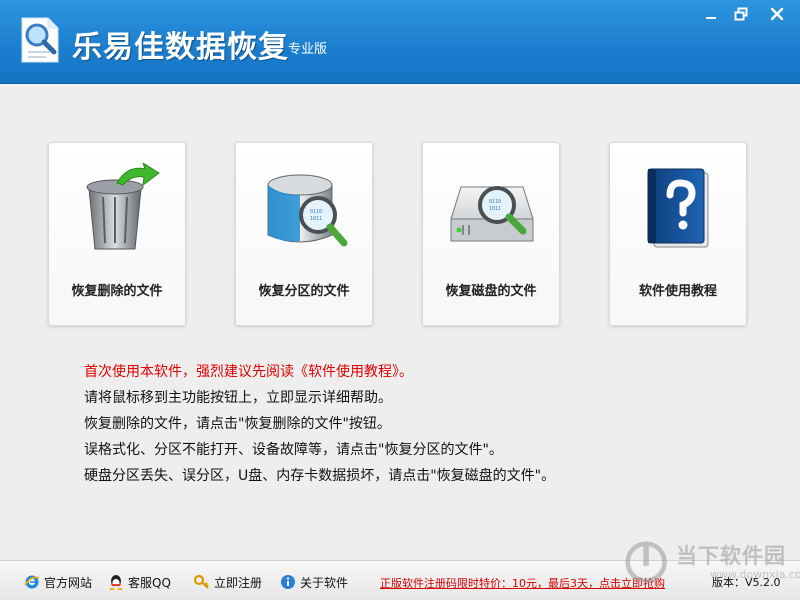  Describe the element at coordinates (491, 291) in the screenshot. I see `recover-disk-files-label: 恢复磁盘的文件` at that location.